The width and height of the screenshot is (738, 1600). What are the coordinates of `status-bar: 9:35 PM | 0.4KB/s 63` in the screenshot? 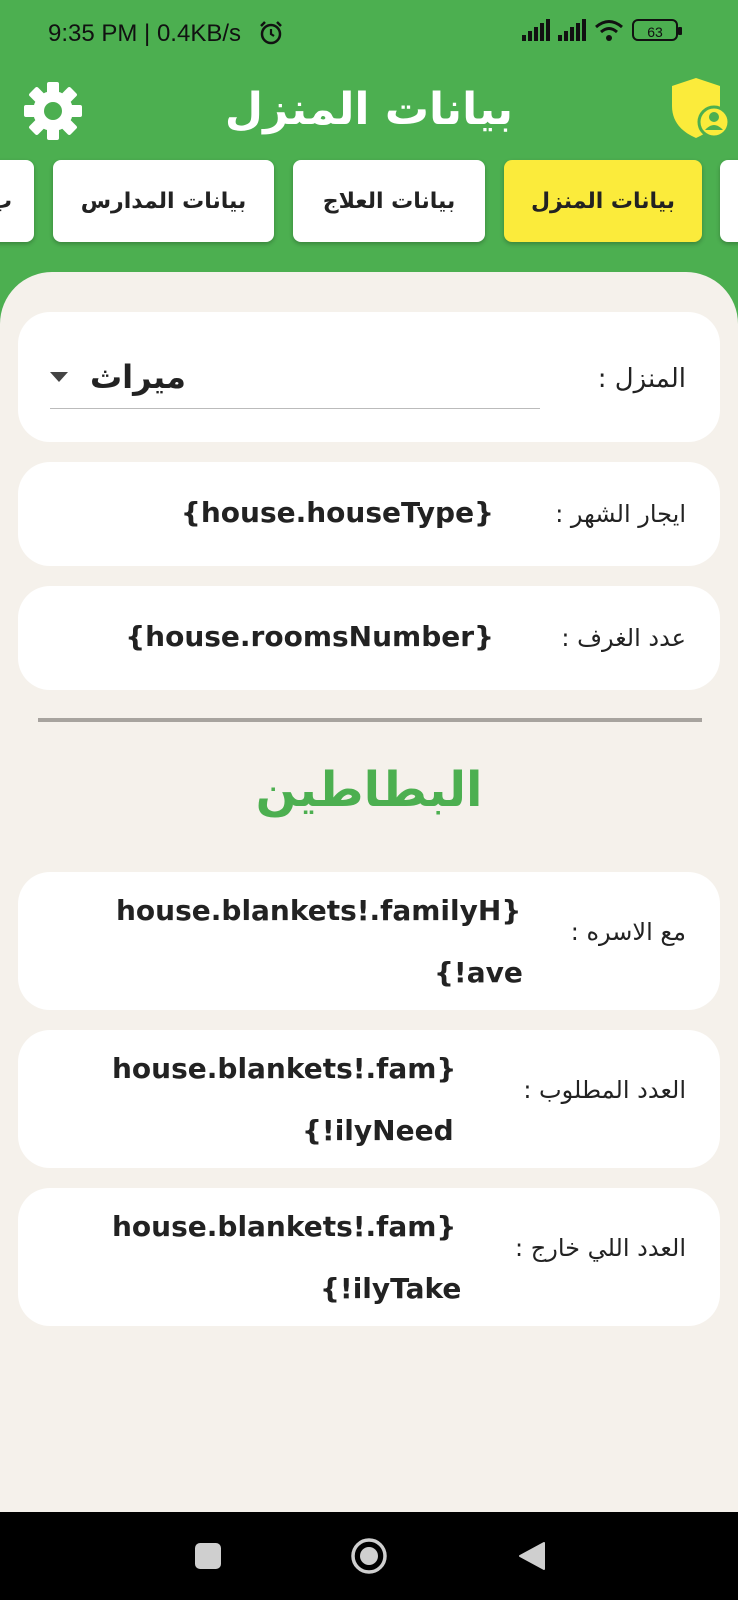 It's located at (369, 34).